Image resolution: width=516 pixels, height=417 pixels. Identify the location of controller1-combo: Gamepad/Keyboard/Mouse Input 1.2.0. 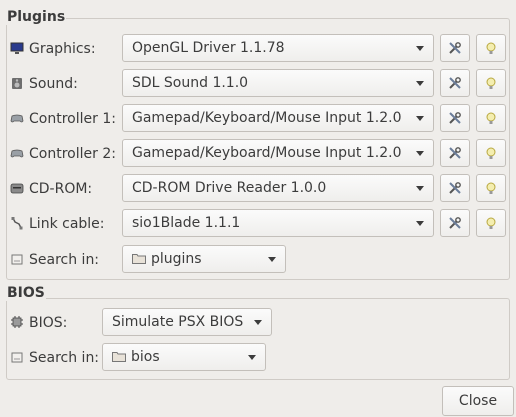
(278, 118).